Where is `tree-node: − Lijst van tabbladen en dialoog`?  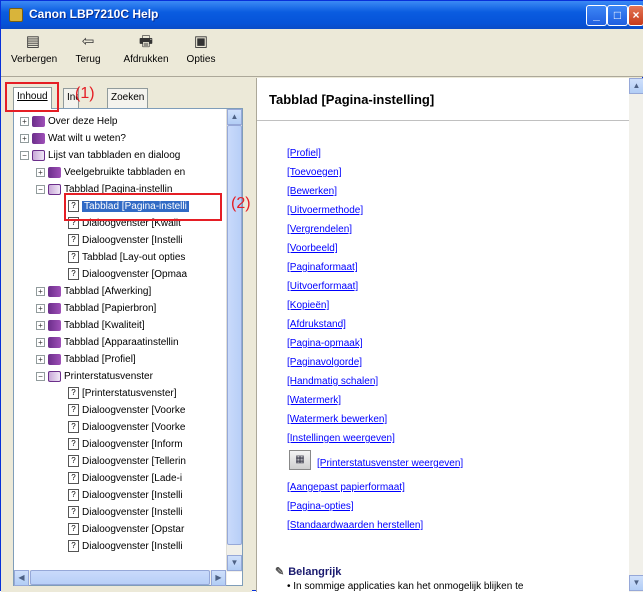 tree-node: − Lijst van tabbladen en dialoog is located at coordinates (100, 156).